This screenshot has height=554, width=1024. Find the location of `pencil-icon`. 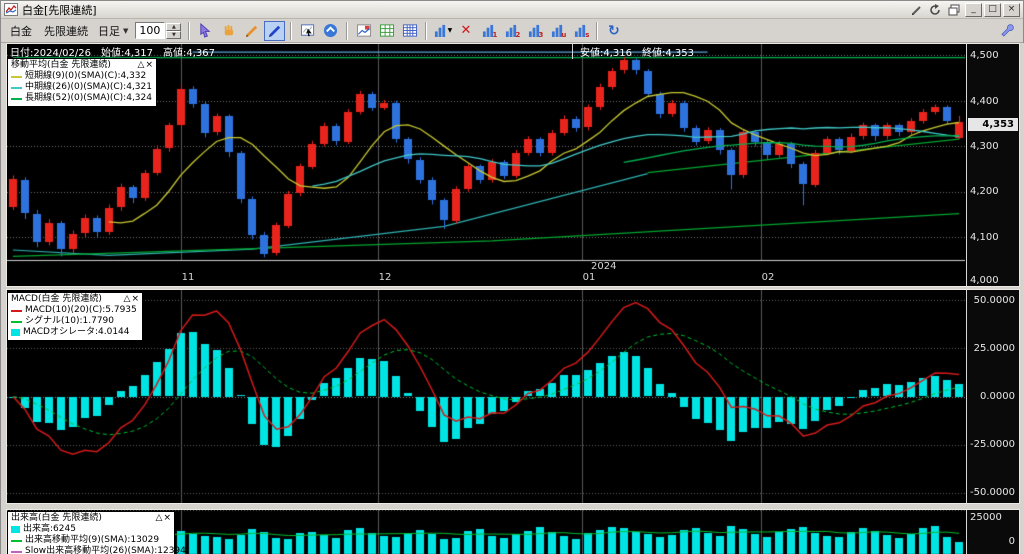

pencil-icon is located at coordinates (252, 31).